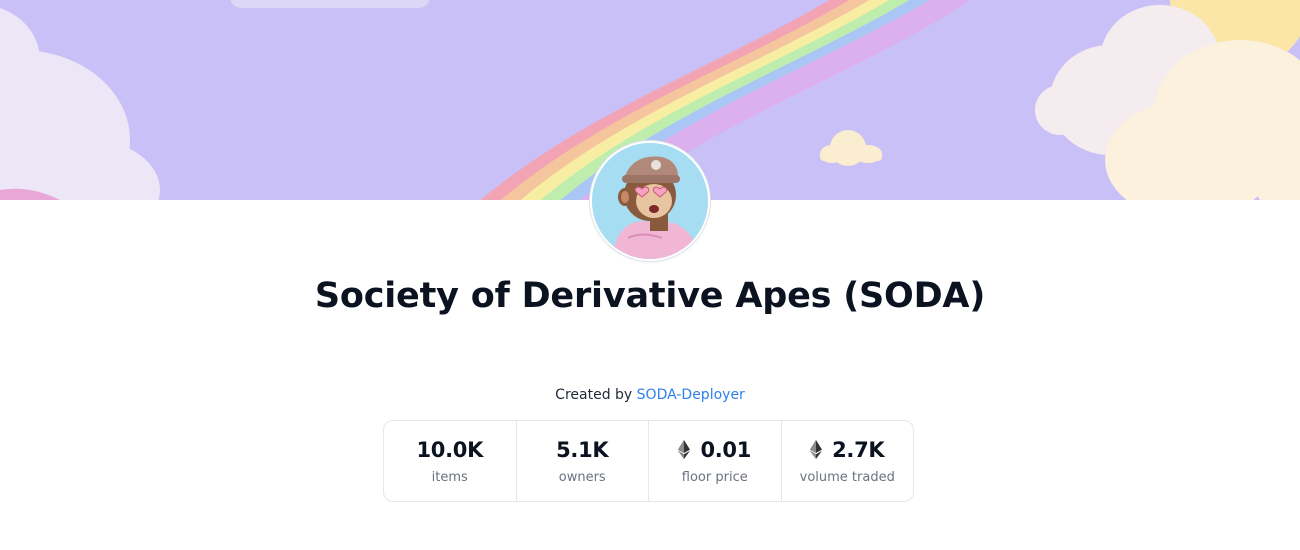 This screenshot has height=550, width=1300. Describe the element at coordinates (582, 477) in the screenshot. I see `stat-owners-label: owners` at that location.